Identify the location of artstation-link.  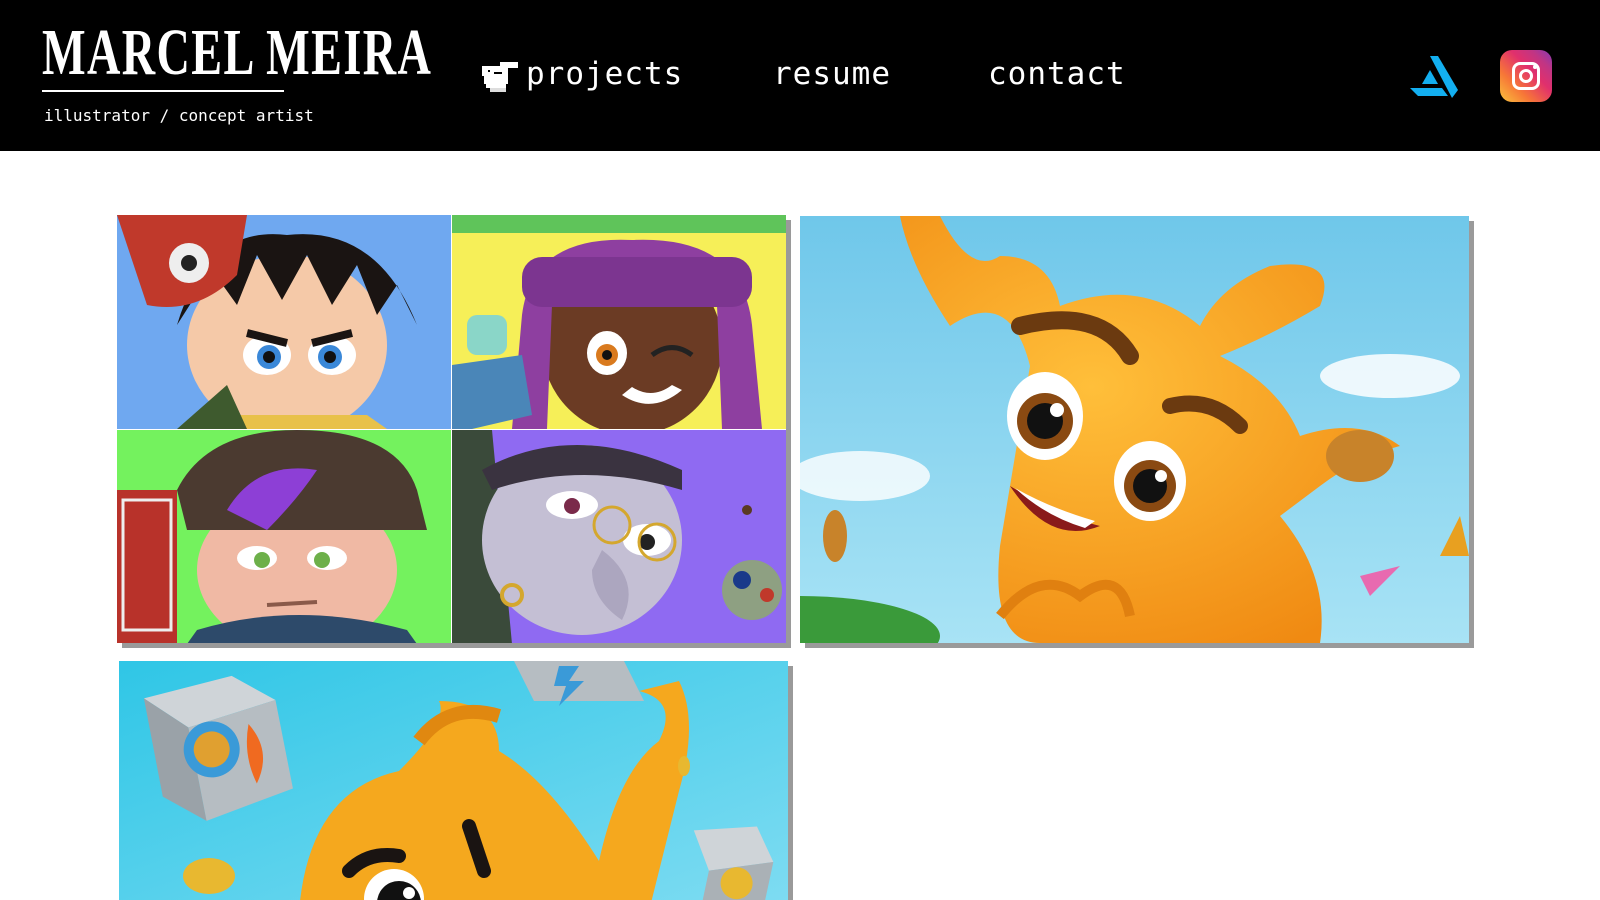
(1434, 76).